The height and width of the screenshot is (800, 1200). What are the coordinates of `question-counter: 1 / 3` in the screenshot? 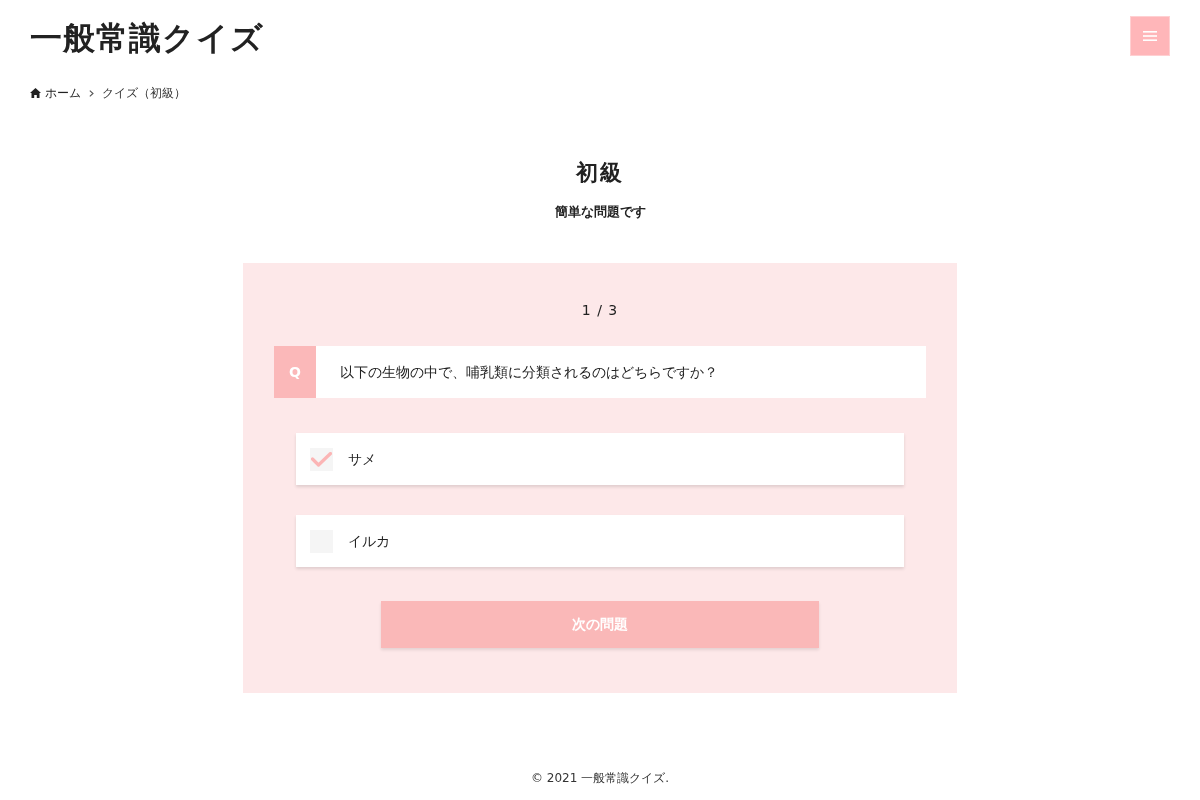 It's located at (600, 310).